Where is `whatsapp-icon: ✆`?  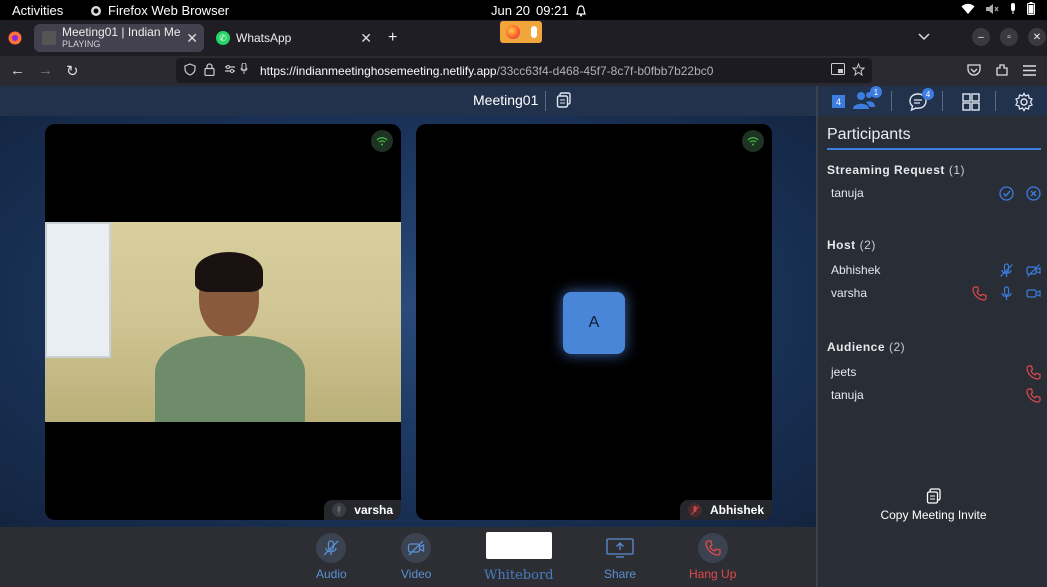 whatsapp-icon: ✆ is located at coordinates (223, 38).